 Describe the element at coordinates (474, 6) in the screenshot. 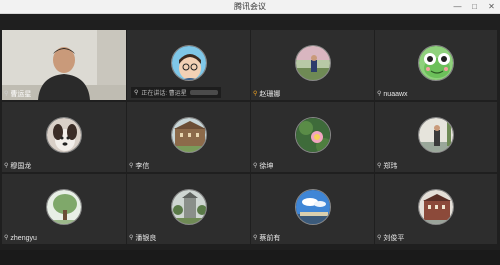

I see `maximize-icon: □` at that location.